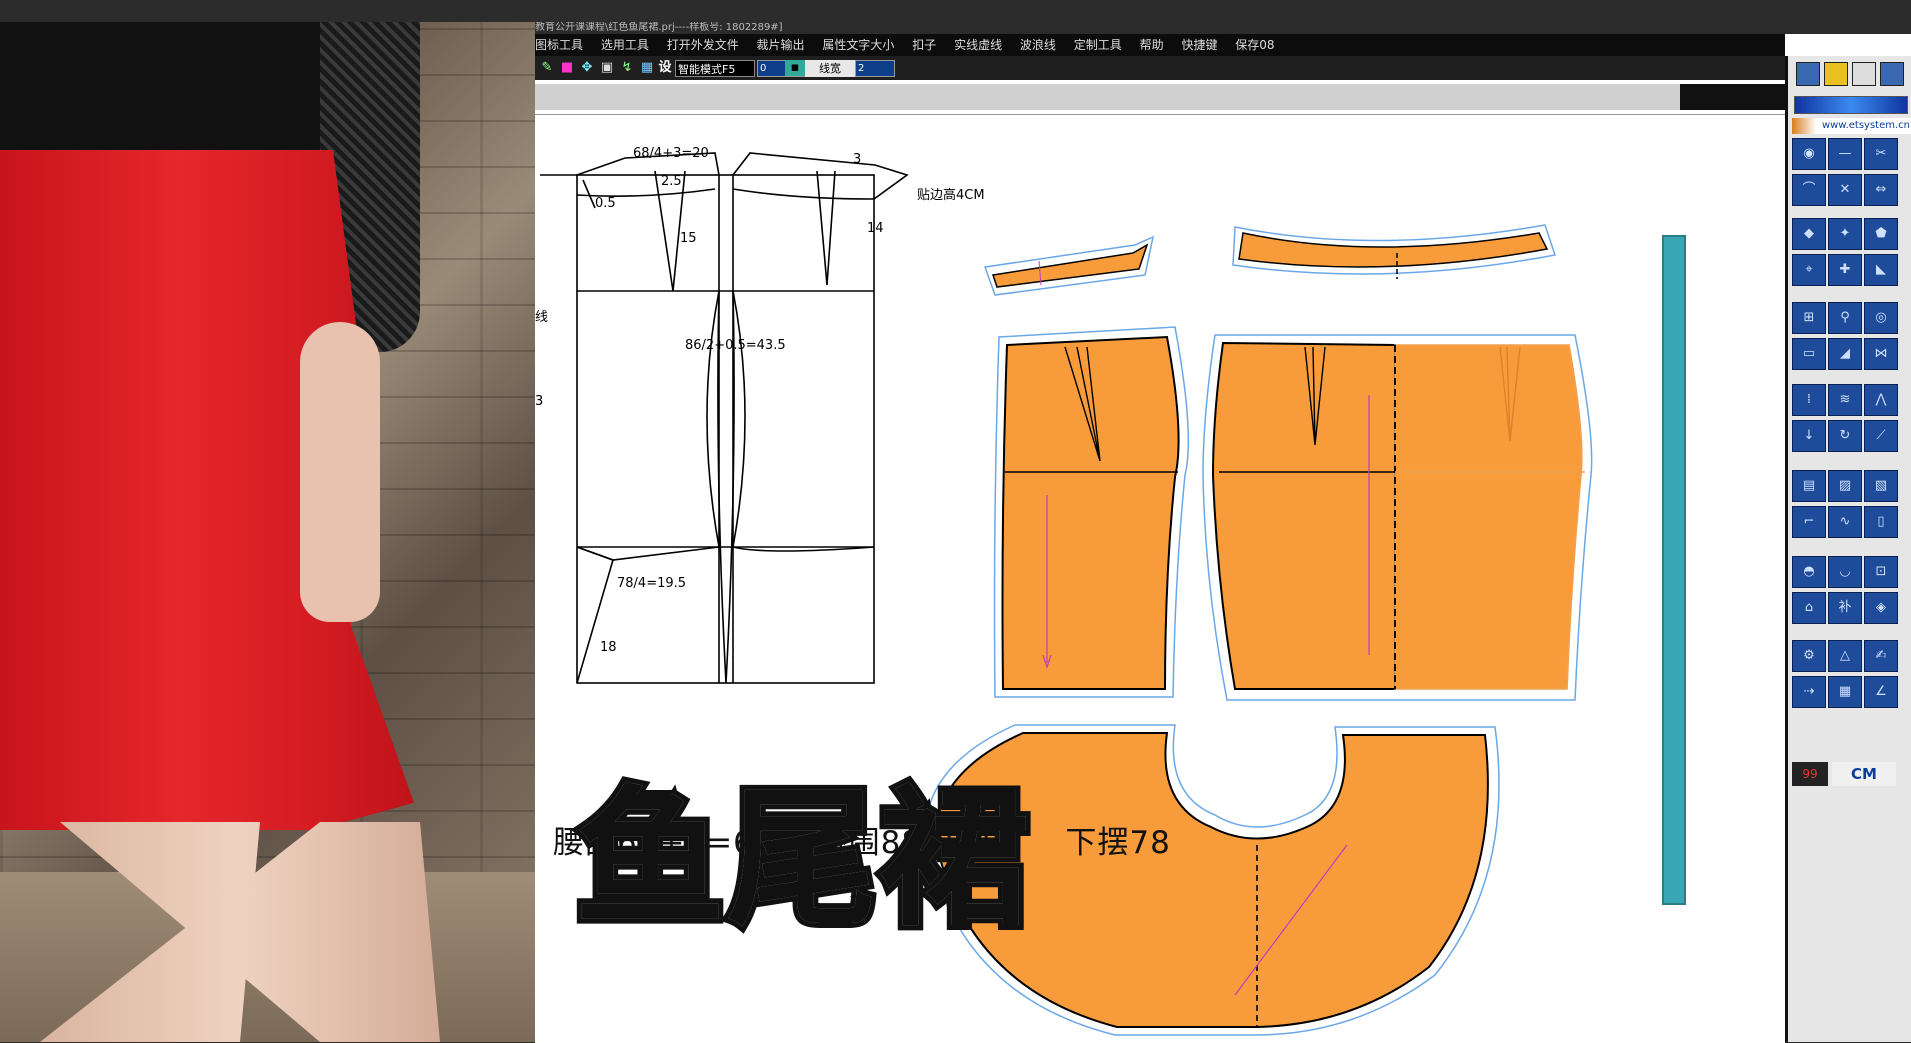 The image size is (1911, 1043). Describe the element at coordinates (1836, 74) in the screenshot. I see `chart-icon` at that location.